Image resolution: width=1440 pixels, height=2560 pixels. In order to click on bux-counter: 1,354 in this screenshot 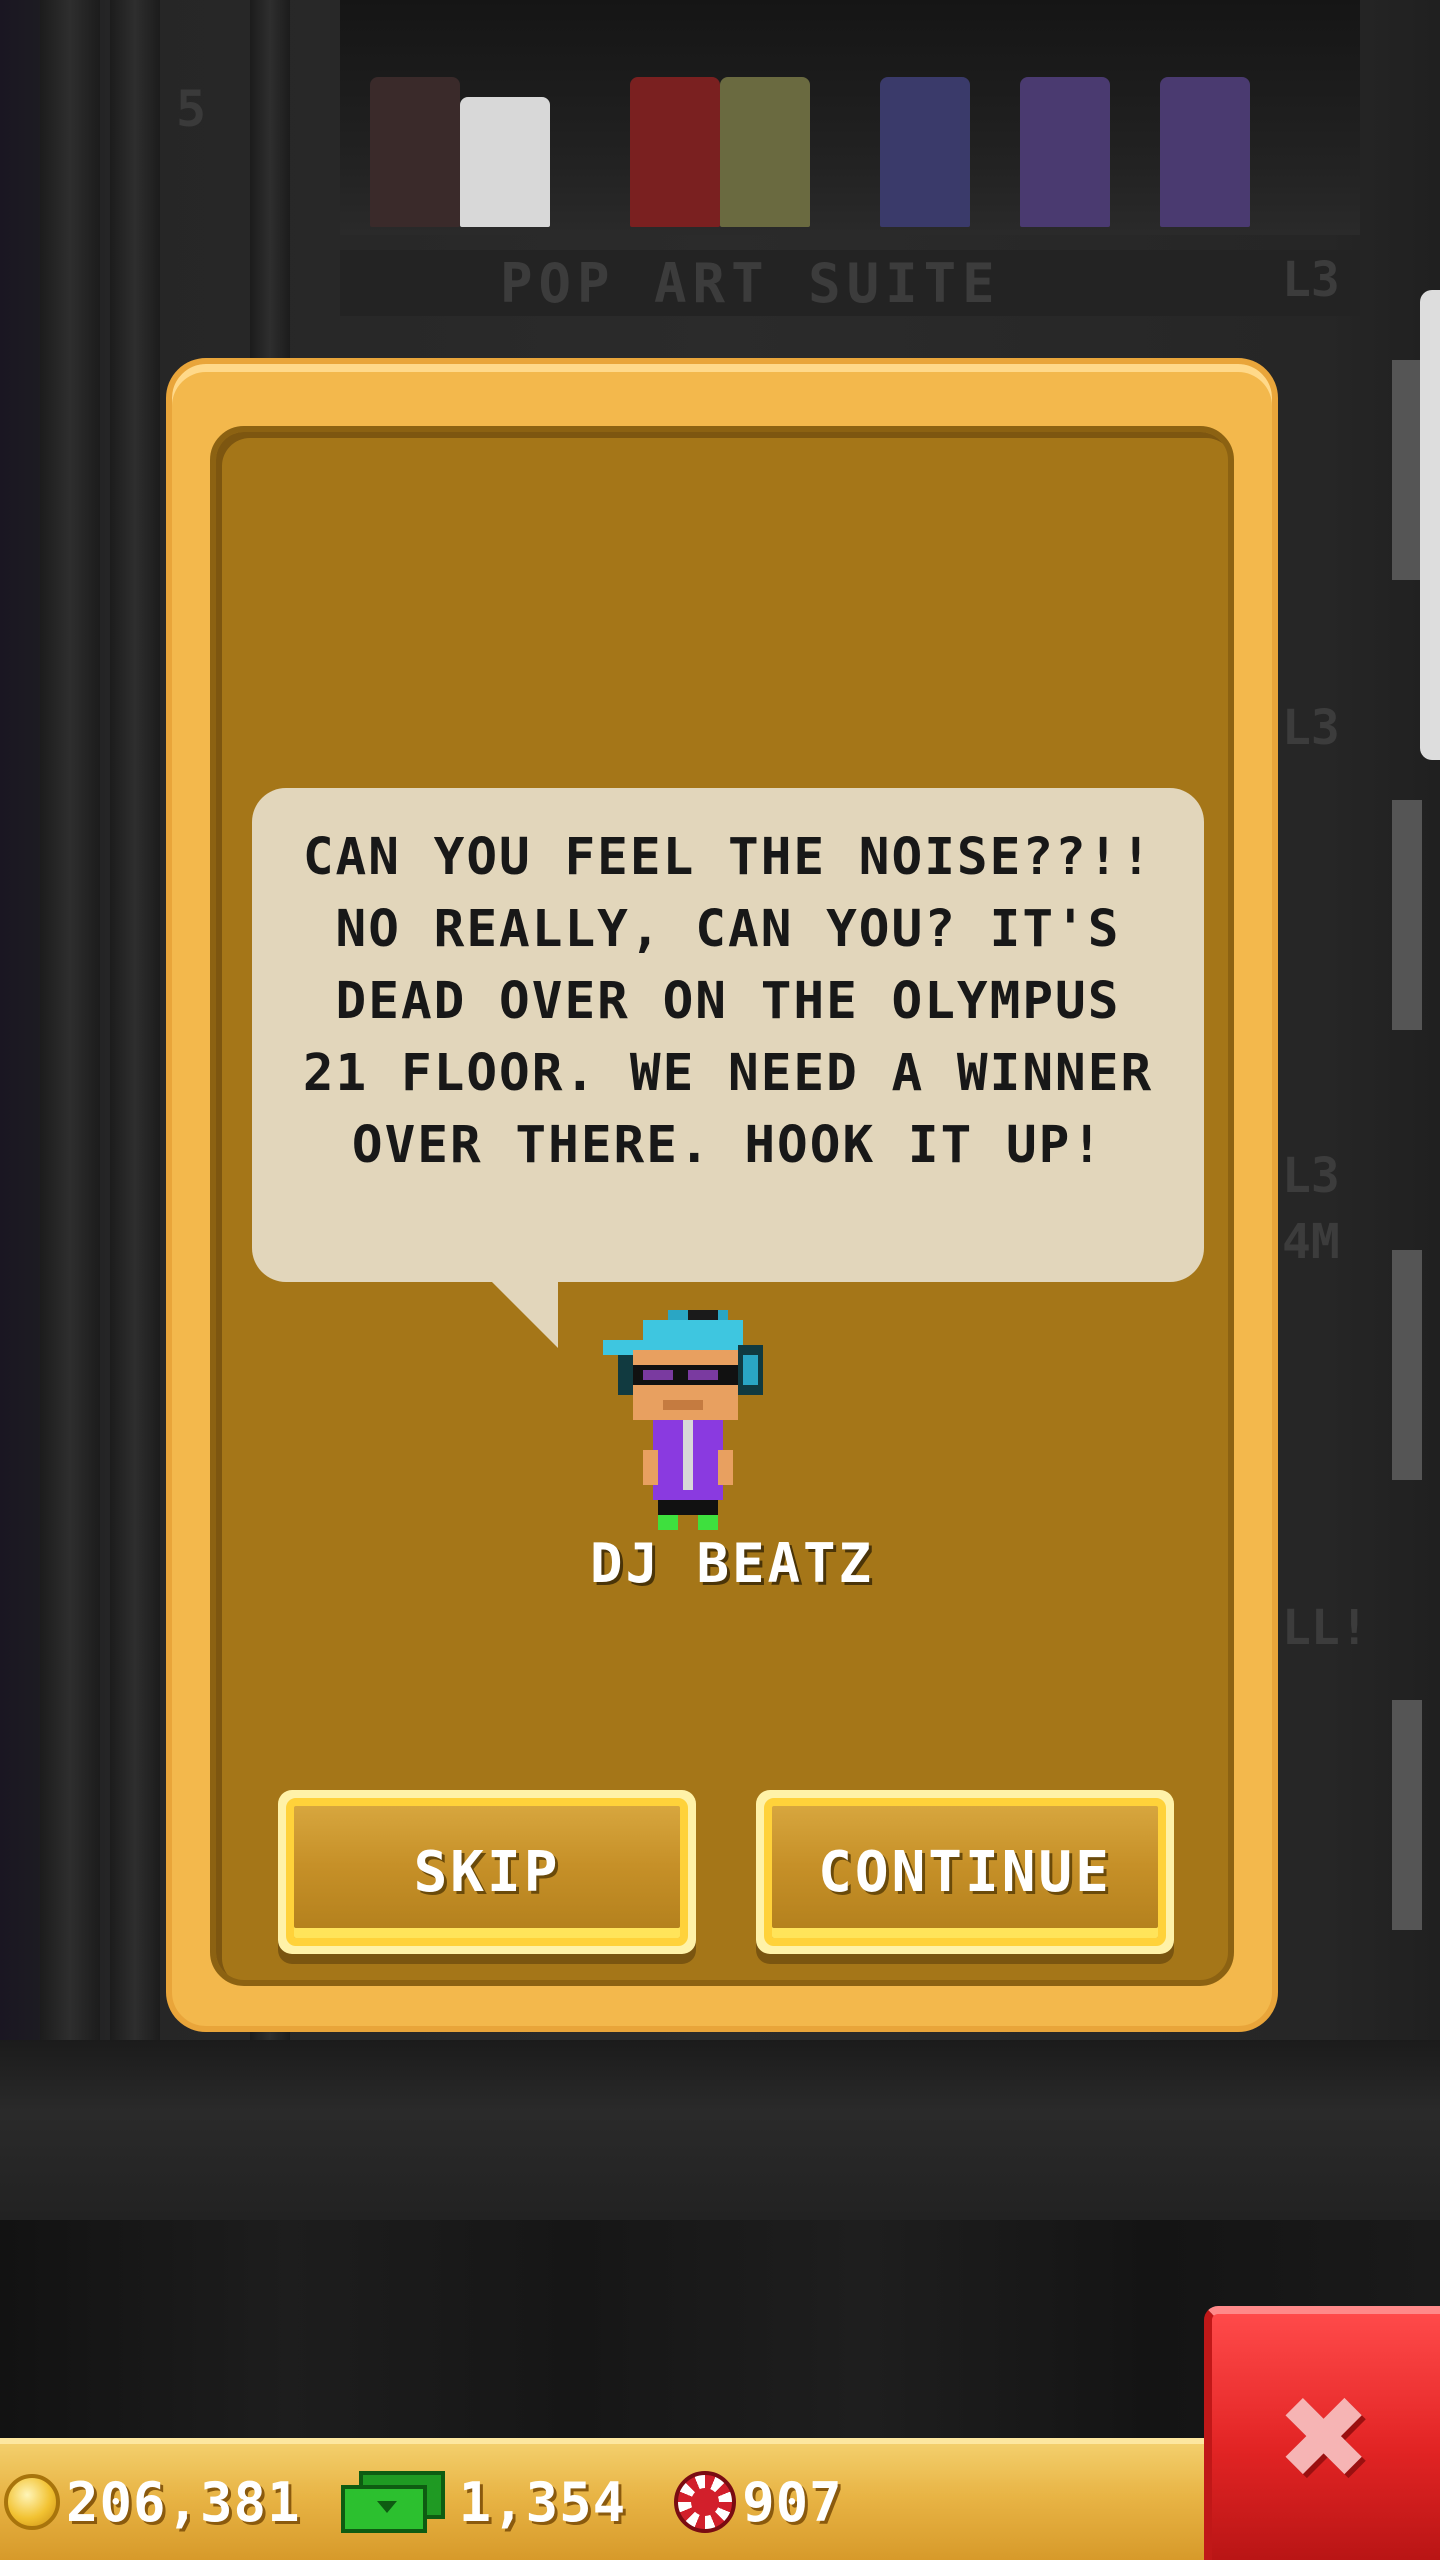, I will do `click(477, 2502)`.